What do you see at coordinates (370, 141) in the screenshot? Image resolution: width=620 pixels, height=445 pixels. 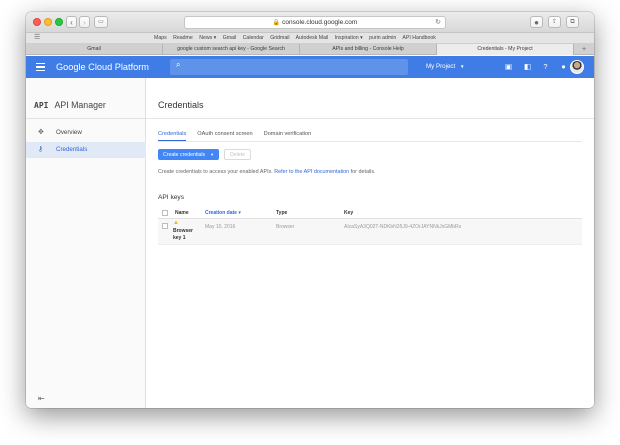 I see `subtab-divider` at bounding box center [370, 141].